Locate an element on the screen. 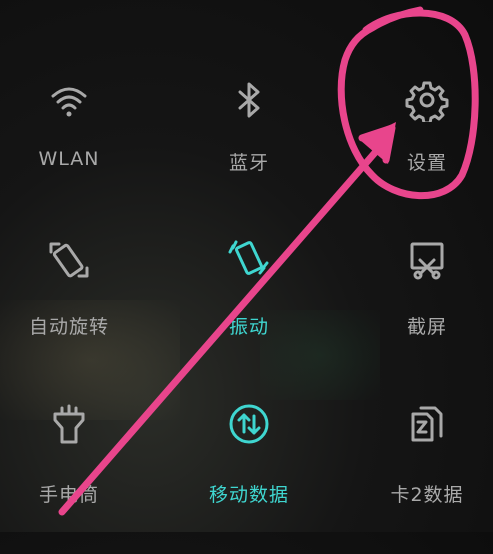 This screenshot has height=554, width=493. flashlight-icon is located at coordinates (69, 424).